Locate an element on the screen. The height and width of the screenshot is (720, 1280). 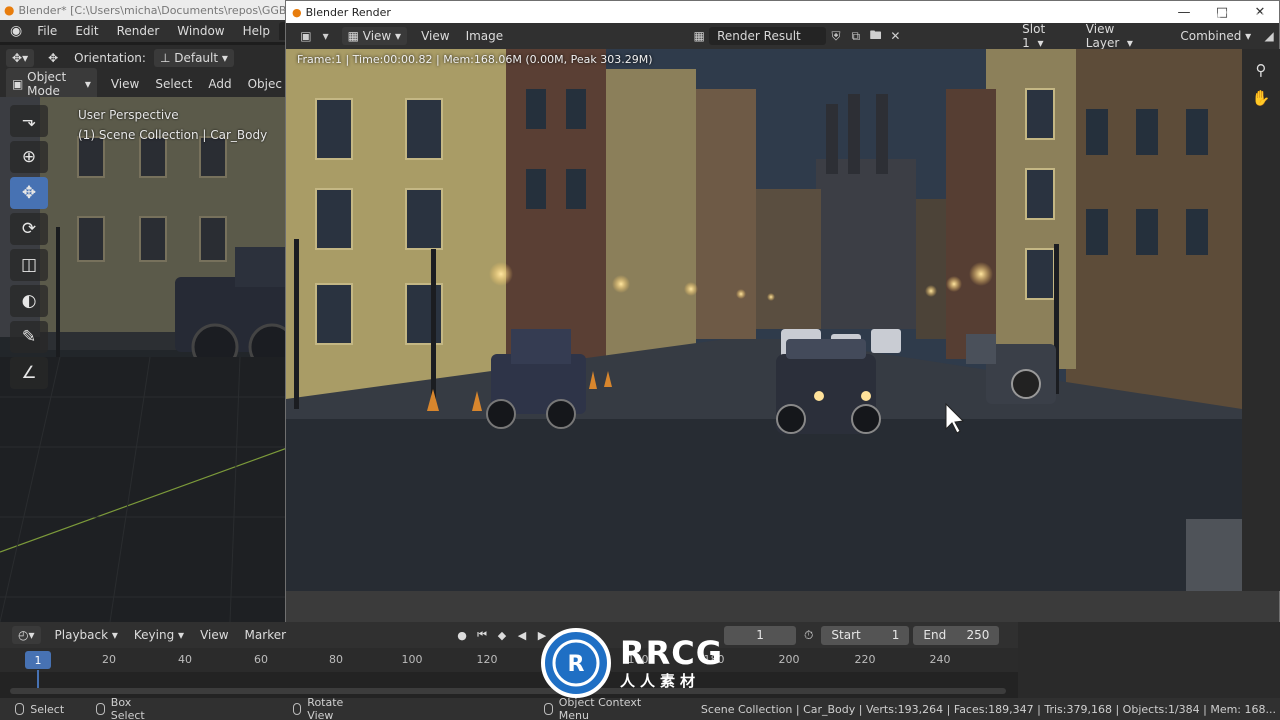
render-pass-value: Combined is located at coordinates (1211, 36).